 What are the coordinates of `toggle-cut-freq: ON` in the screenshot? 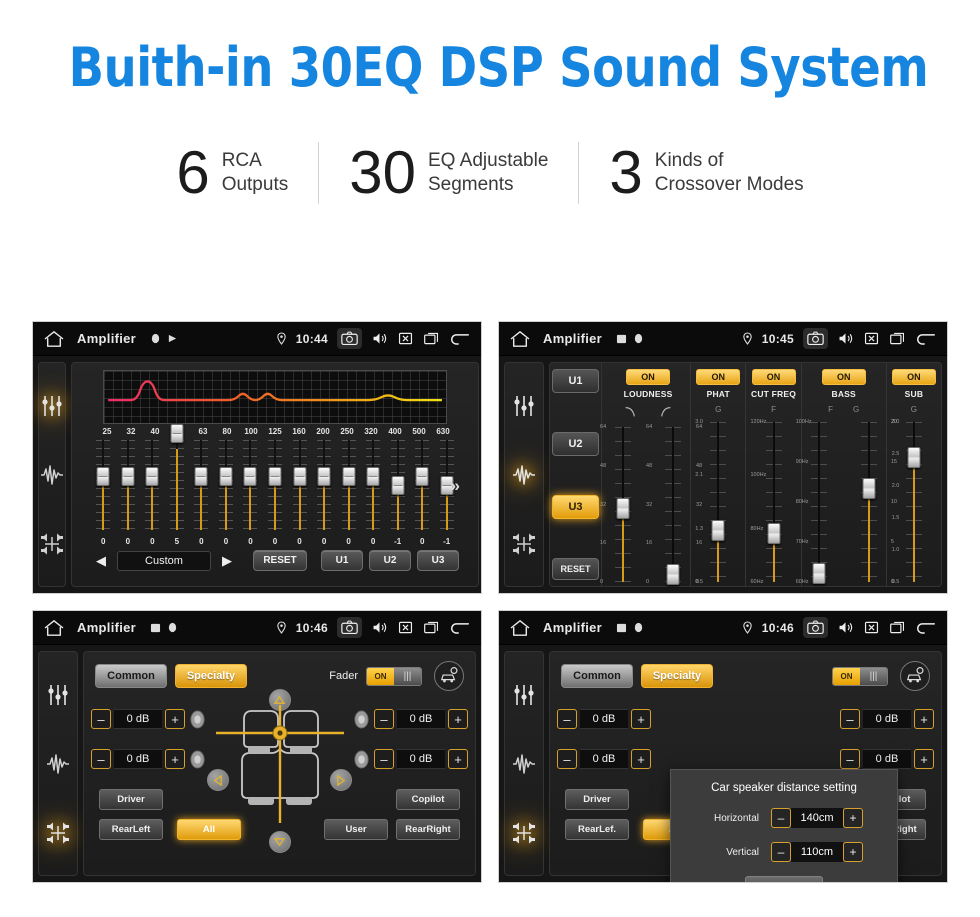 It's located at (773, 377).